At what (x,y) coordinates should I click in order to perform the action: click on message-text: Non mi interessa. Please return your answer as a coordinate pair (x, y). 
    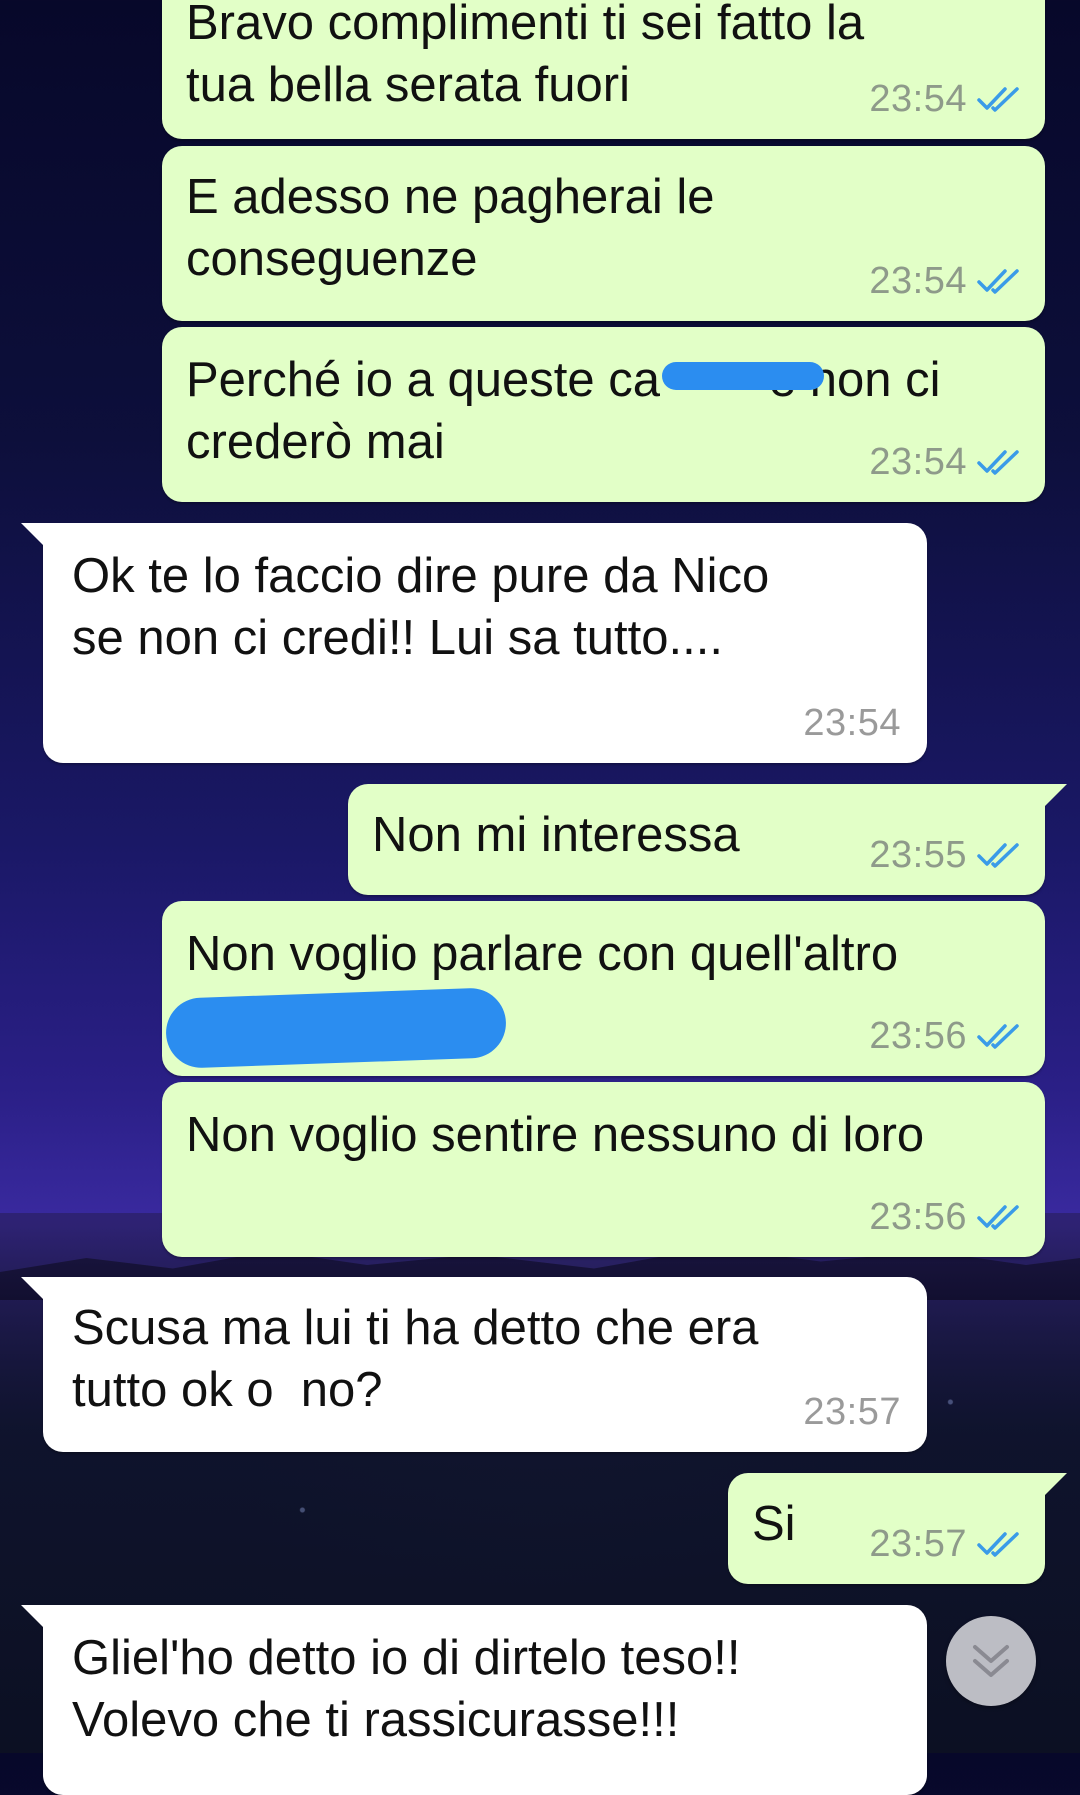
    Looking at the image, I should click on (556, 835).